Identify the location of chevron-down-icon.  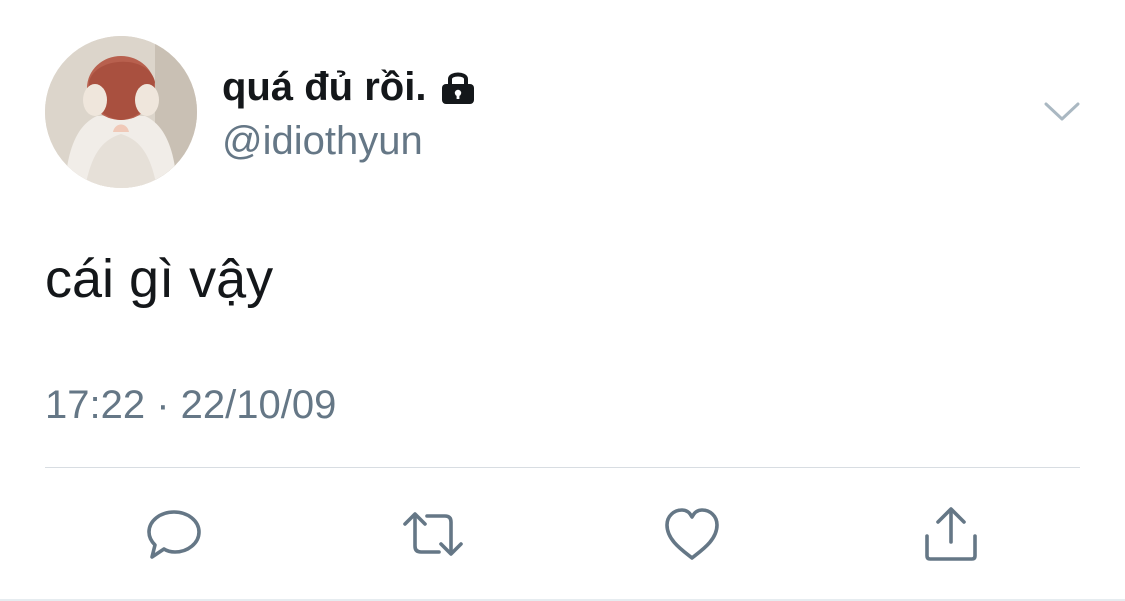
(1062, 111).